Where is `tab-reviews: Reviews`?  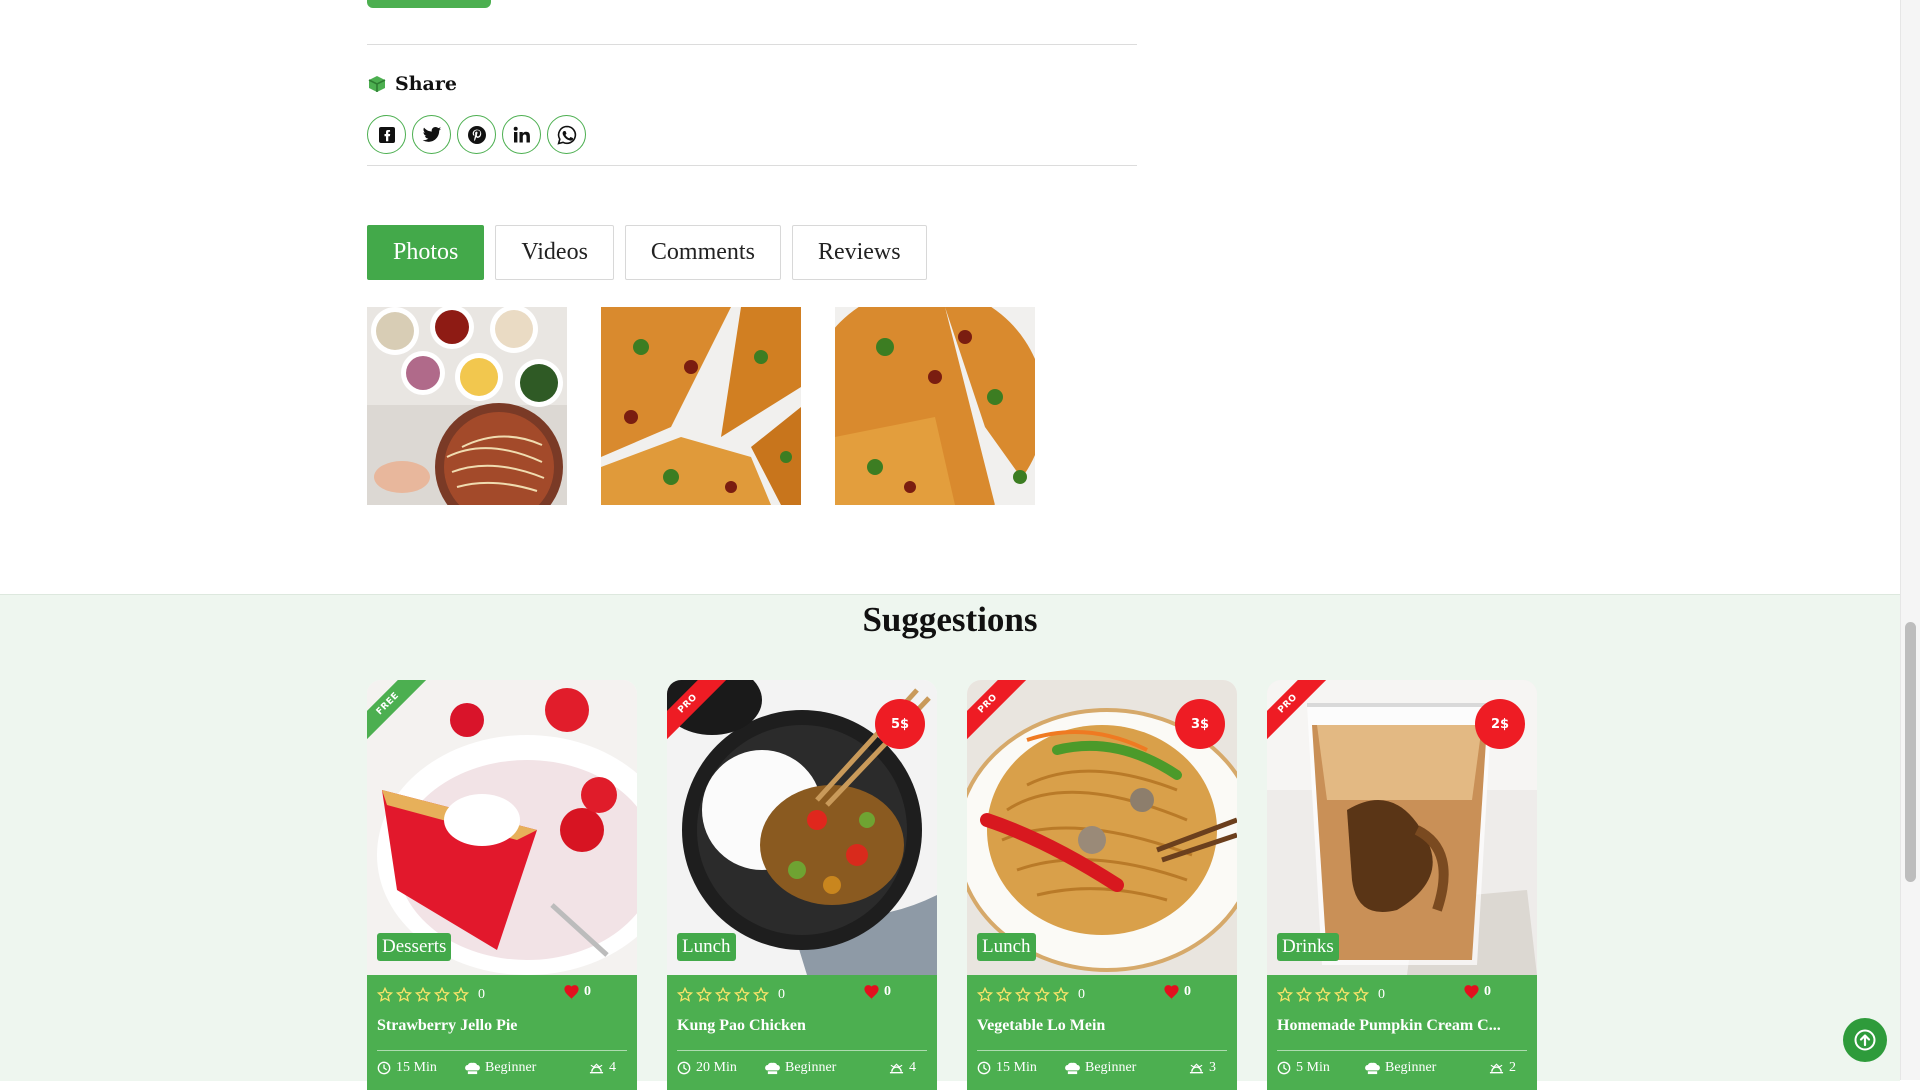 tab-reviews: Reviews is located at coordinates (859, 252).